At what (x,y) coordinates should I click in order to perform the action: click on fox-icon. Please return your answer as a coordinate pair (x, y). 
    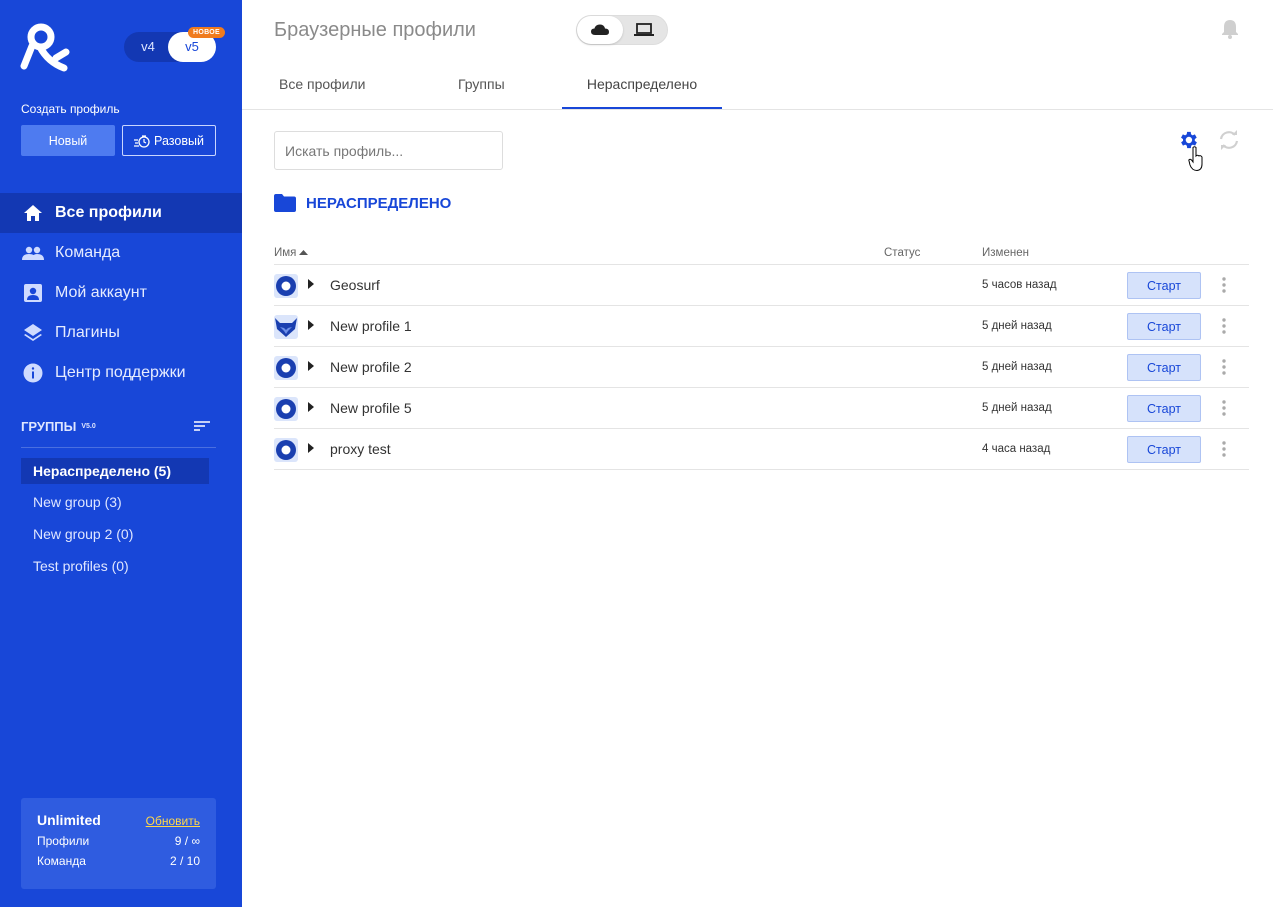
    Looking at the image, I should click on (286, 327).